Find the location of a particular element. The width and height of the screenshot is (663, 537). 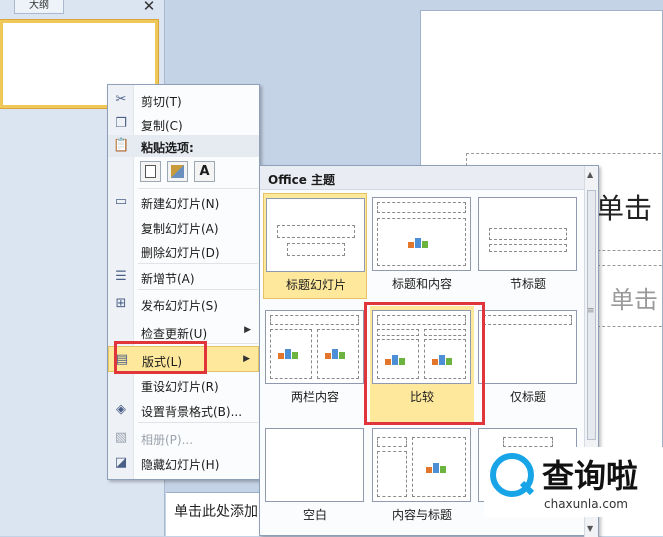

menu-item-check-updates: 检查更新(U) ▶ is located at coordinates (183, 332).